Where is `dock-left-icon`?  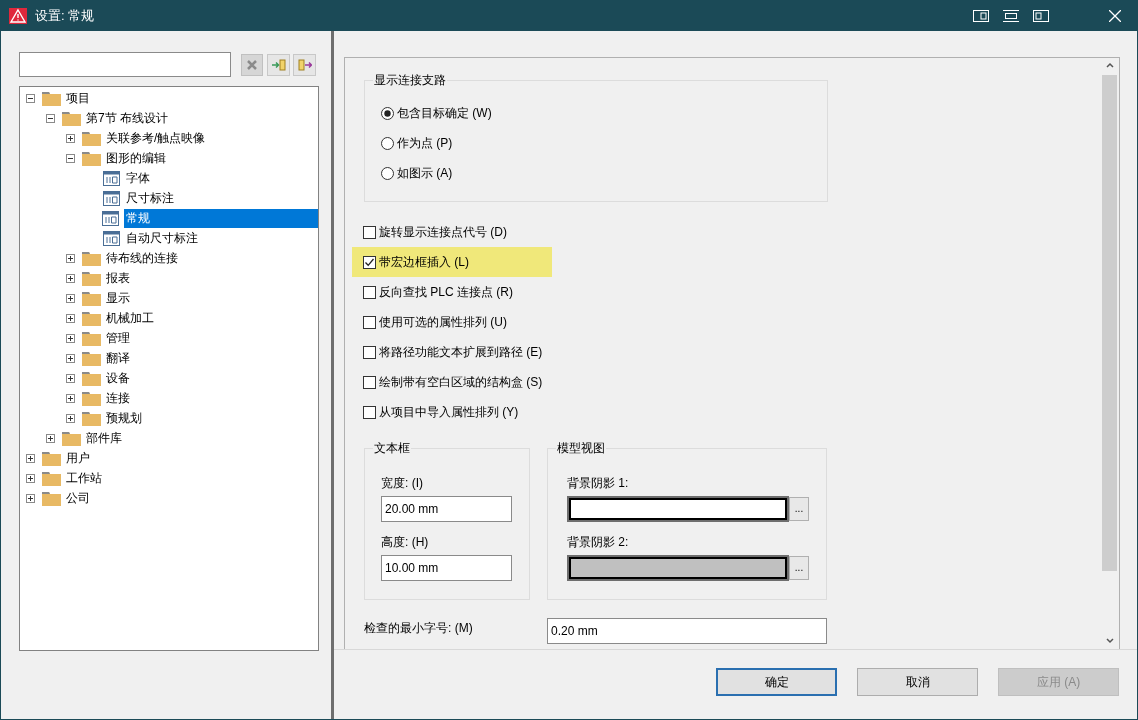 dock-left-icon is located at coordinates (981, 16).